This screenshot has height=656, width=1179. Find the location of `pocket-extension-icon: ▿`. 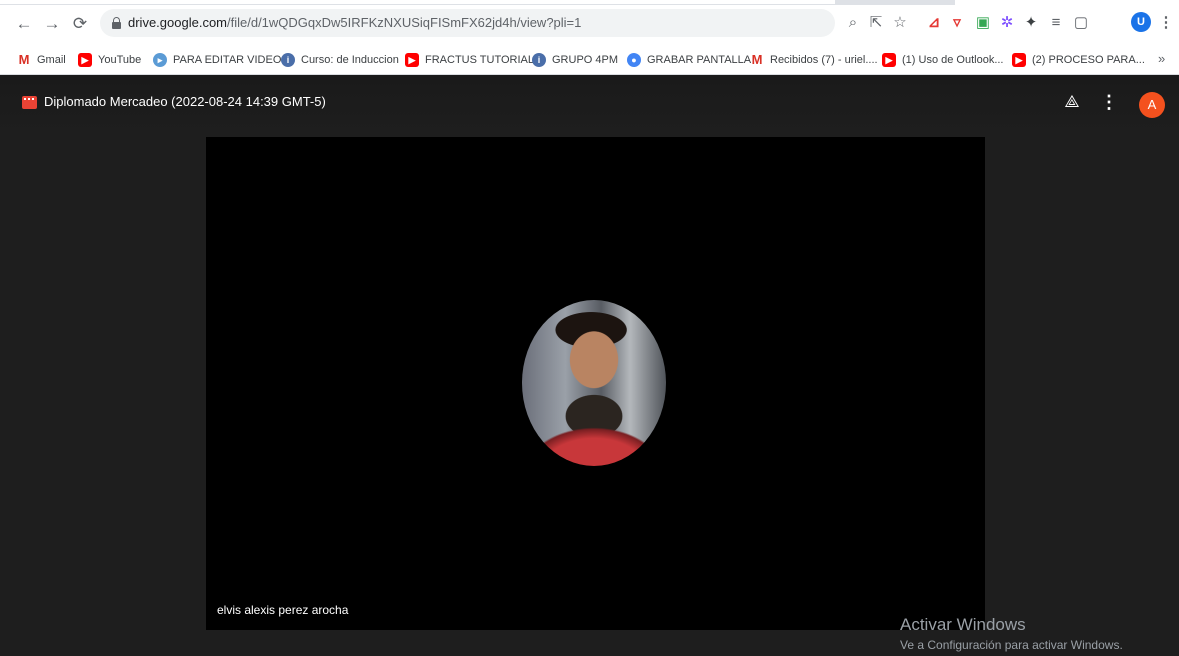

pocket-extension-icon: ▿ is located at coordinates (957, 23).